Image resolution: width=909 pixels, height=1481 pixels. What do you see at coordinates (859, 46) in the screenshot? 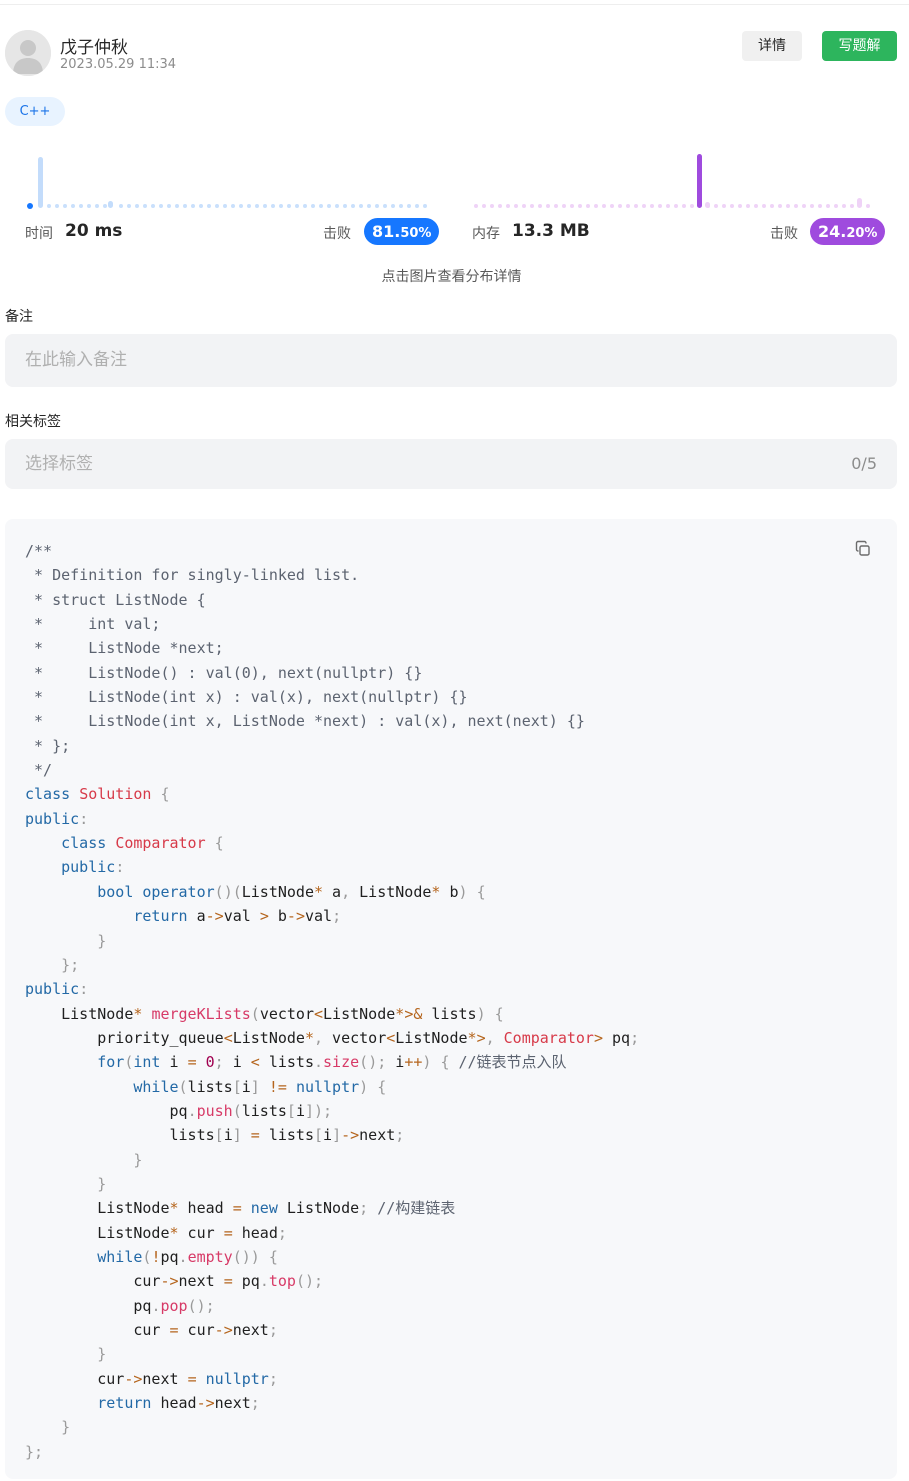
I see `write-solution-button: 写题解` at bounding box center [859, 46].